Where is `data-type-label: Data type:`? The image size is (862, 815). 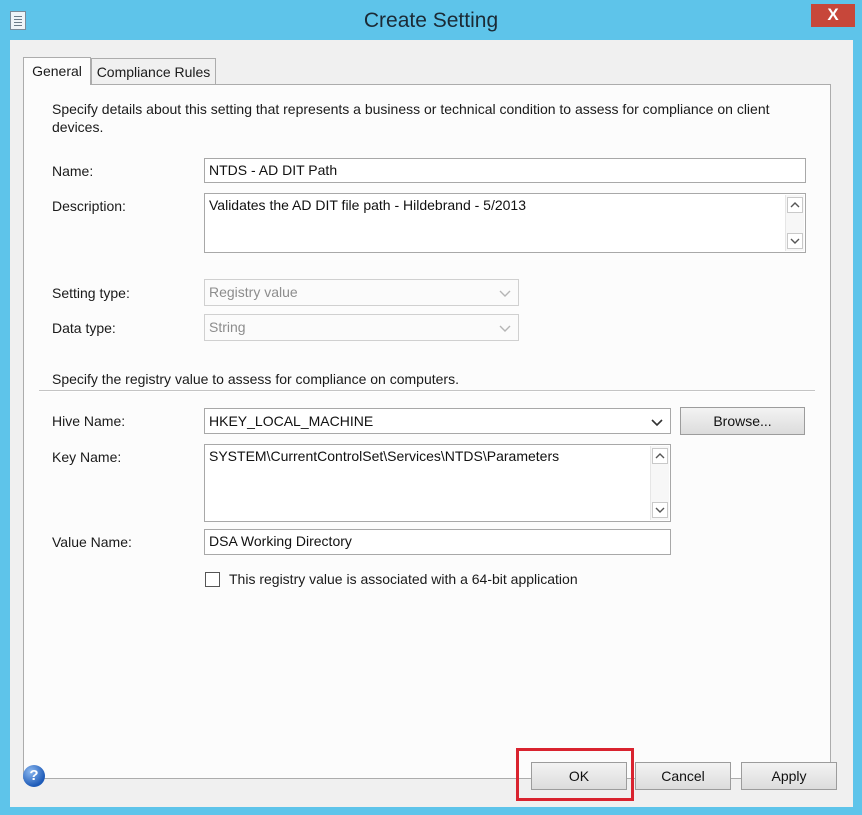 data-type-label: Data type: is located at coordinates (84, 328).